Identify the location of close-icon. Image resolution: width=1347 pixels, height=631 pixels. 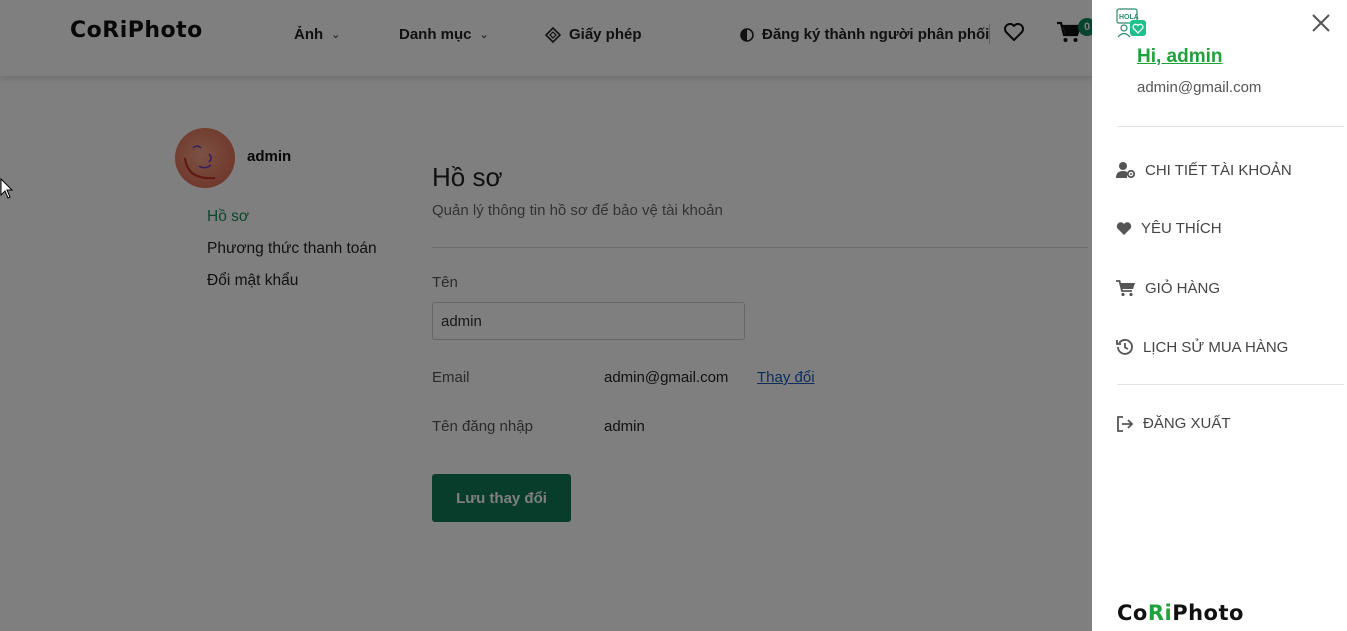
(1321, 23).